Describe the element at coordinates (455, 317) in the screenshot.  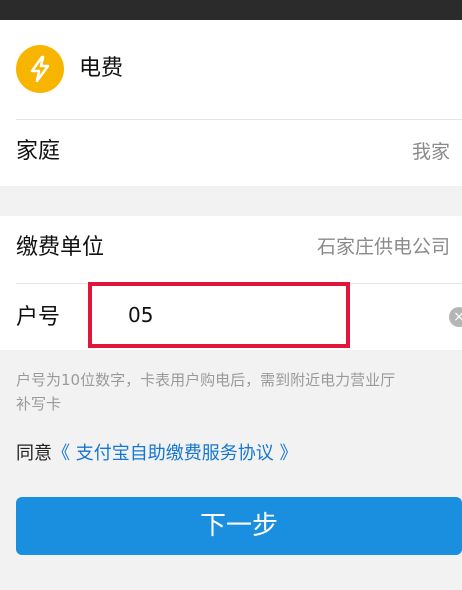
I see `clear-icon: ×` at that location.